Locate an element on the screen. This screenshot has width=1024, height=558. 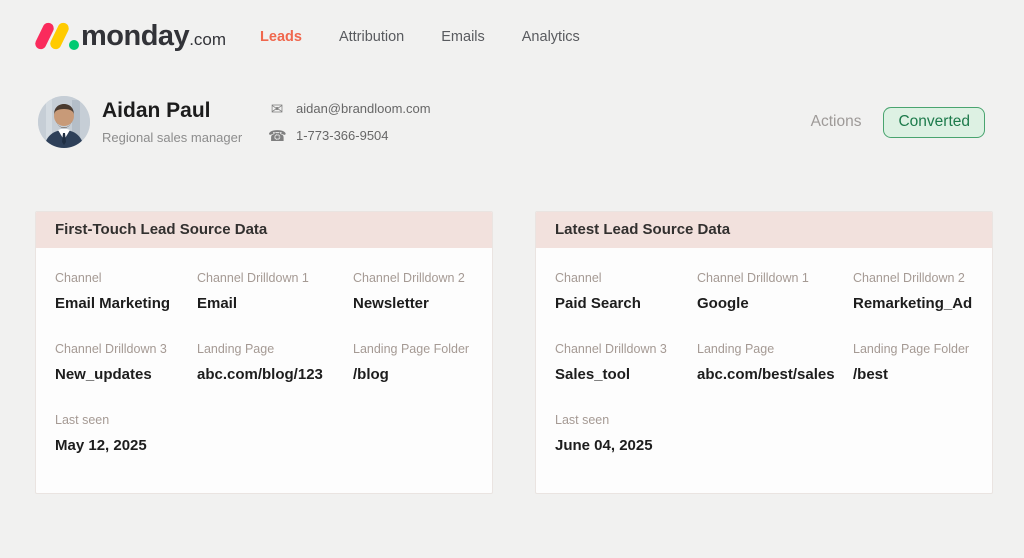
field-value: June 04, 2025 is located at coordinates (604, 445).